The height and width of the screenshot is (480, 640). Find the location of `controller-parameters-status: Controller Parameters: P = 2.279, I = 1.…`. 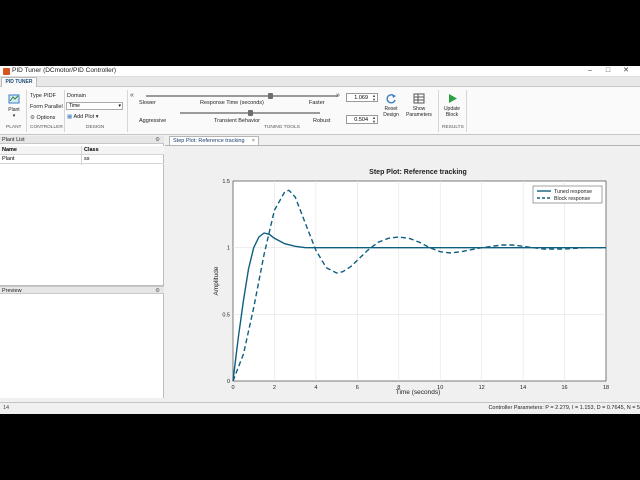

controller-parameters-status: Controller Parameters: P = 2.279, I = 1.… is located at coordinates (564, 408).